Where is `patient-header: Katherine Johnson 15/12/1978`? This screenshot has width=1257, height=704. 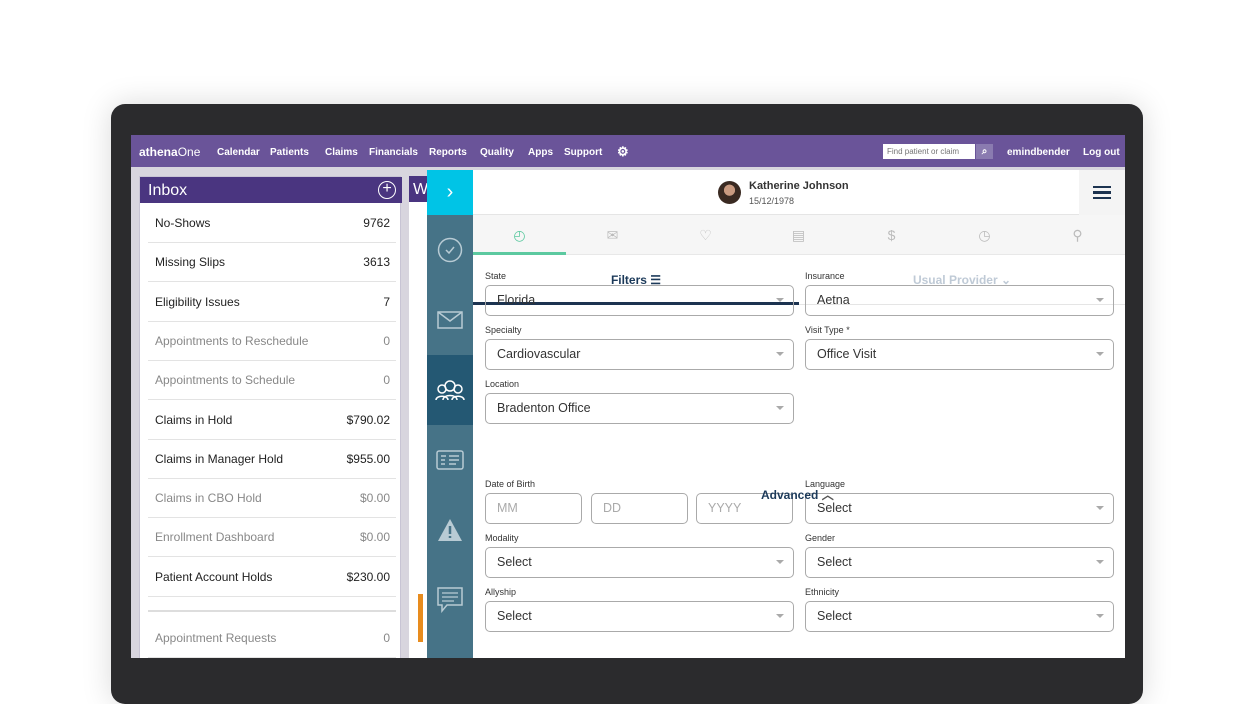
patient-header: Katherine Johnson 15/12/1978 is located at coordinates (799, 192).